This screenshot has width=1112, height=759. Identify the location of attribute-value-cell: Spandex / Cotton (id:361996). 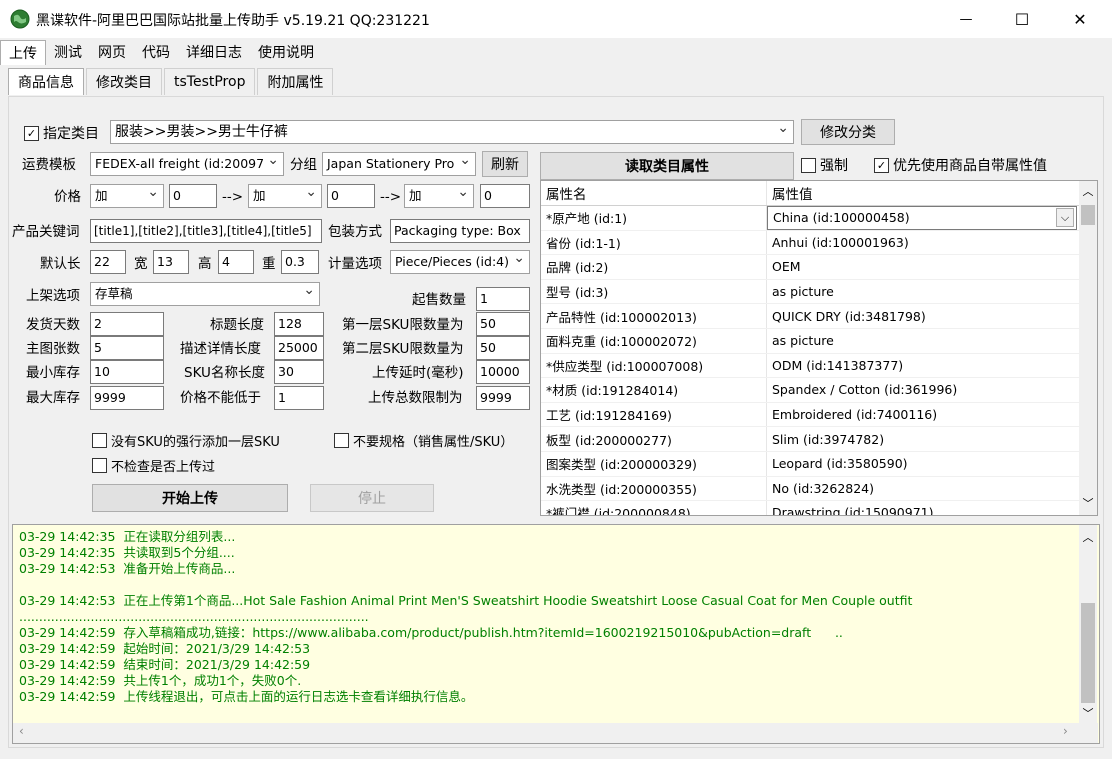
(922, 390).